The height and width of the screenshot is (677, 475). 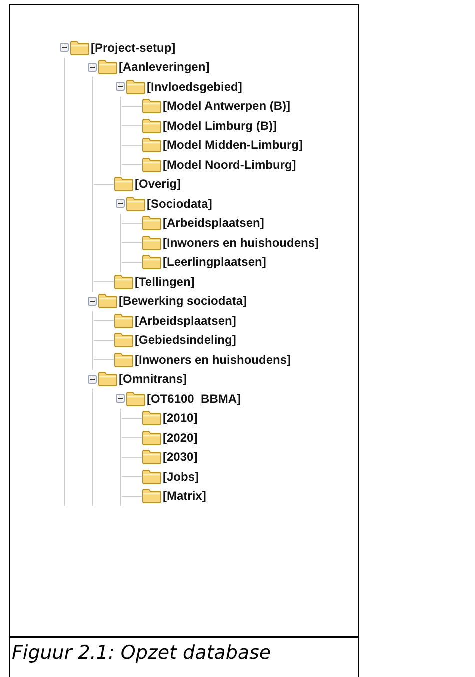 I want to click on figure-caption: Figuur 2.1: Opzet database, so click(x=184, y=650).